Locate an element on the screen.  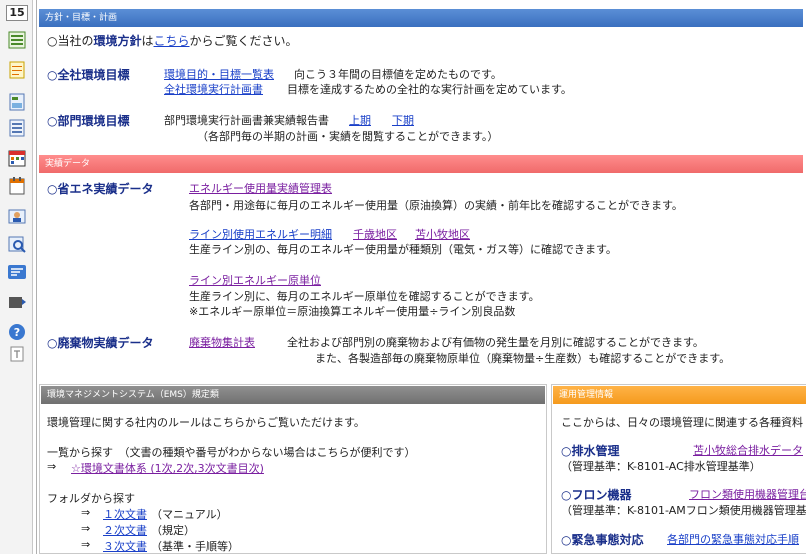
line-energy-unit-link: ライン別エネルギー原単位 is located at coordinates (255, 280).